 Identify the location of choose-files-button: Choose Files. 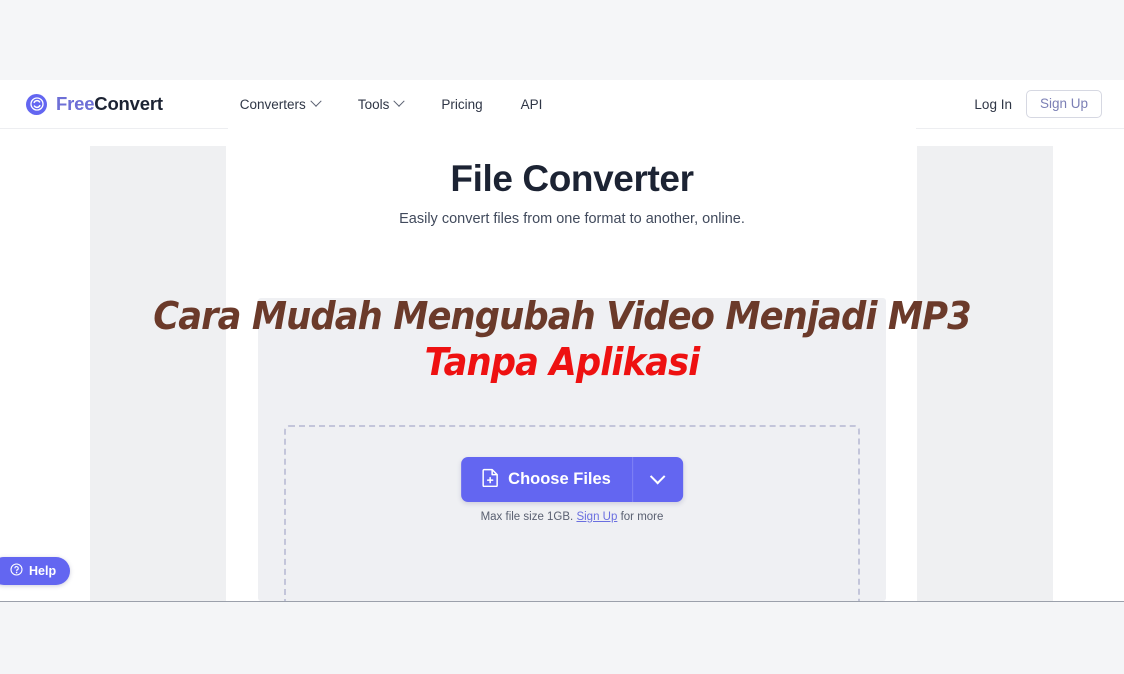
(546, 479).